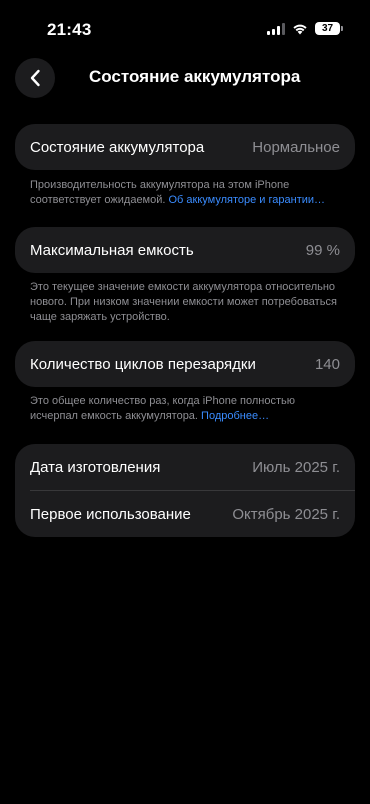 The width and height of the screenshot is (370, 804). I want to click on cycle-count-group: Количество циклов перезарядки 140, so click(185, 364).